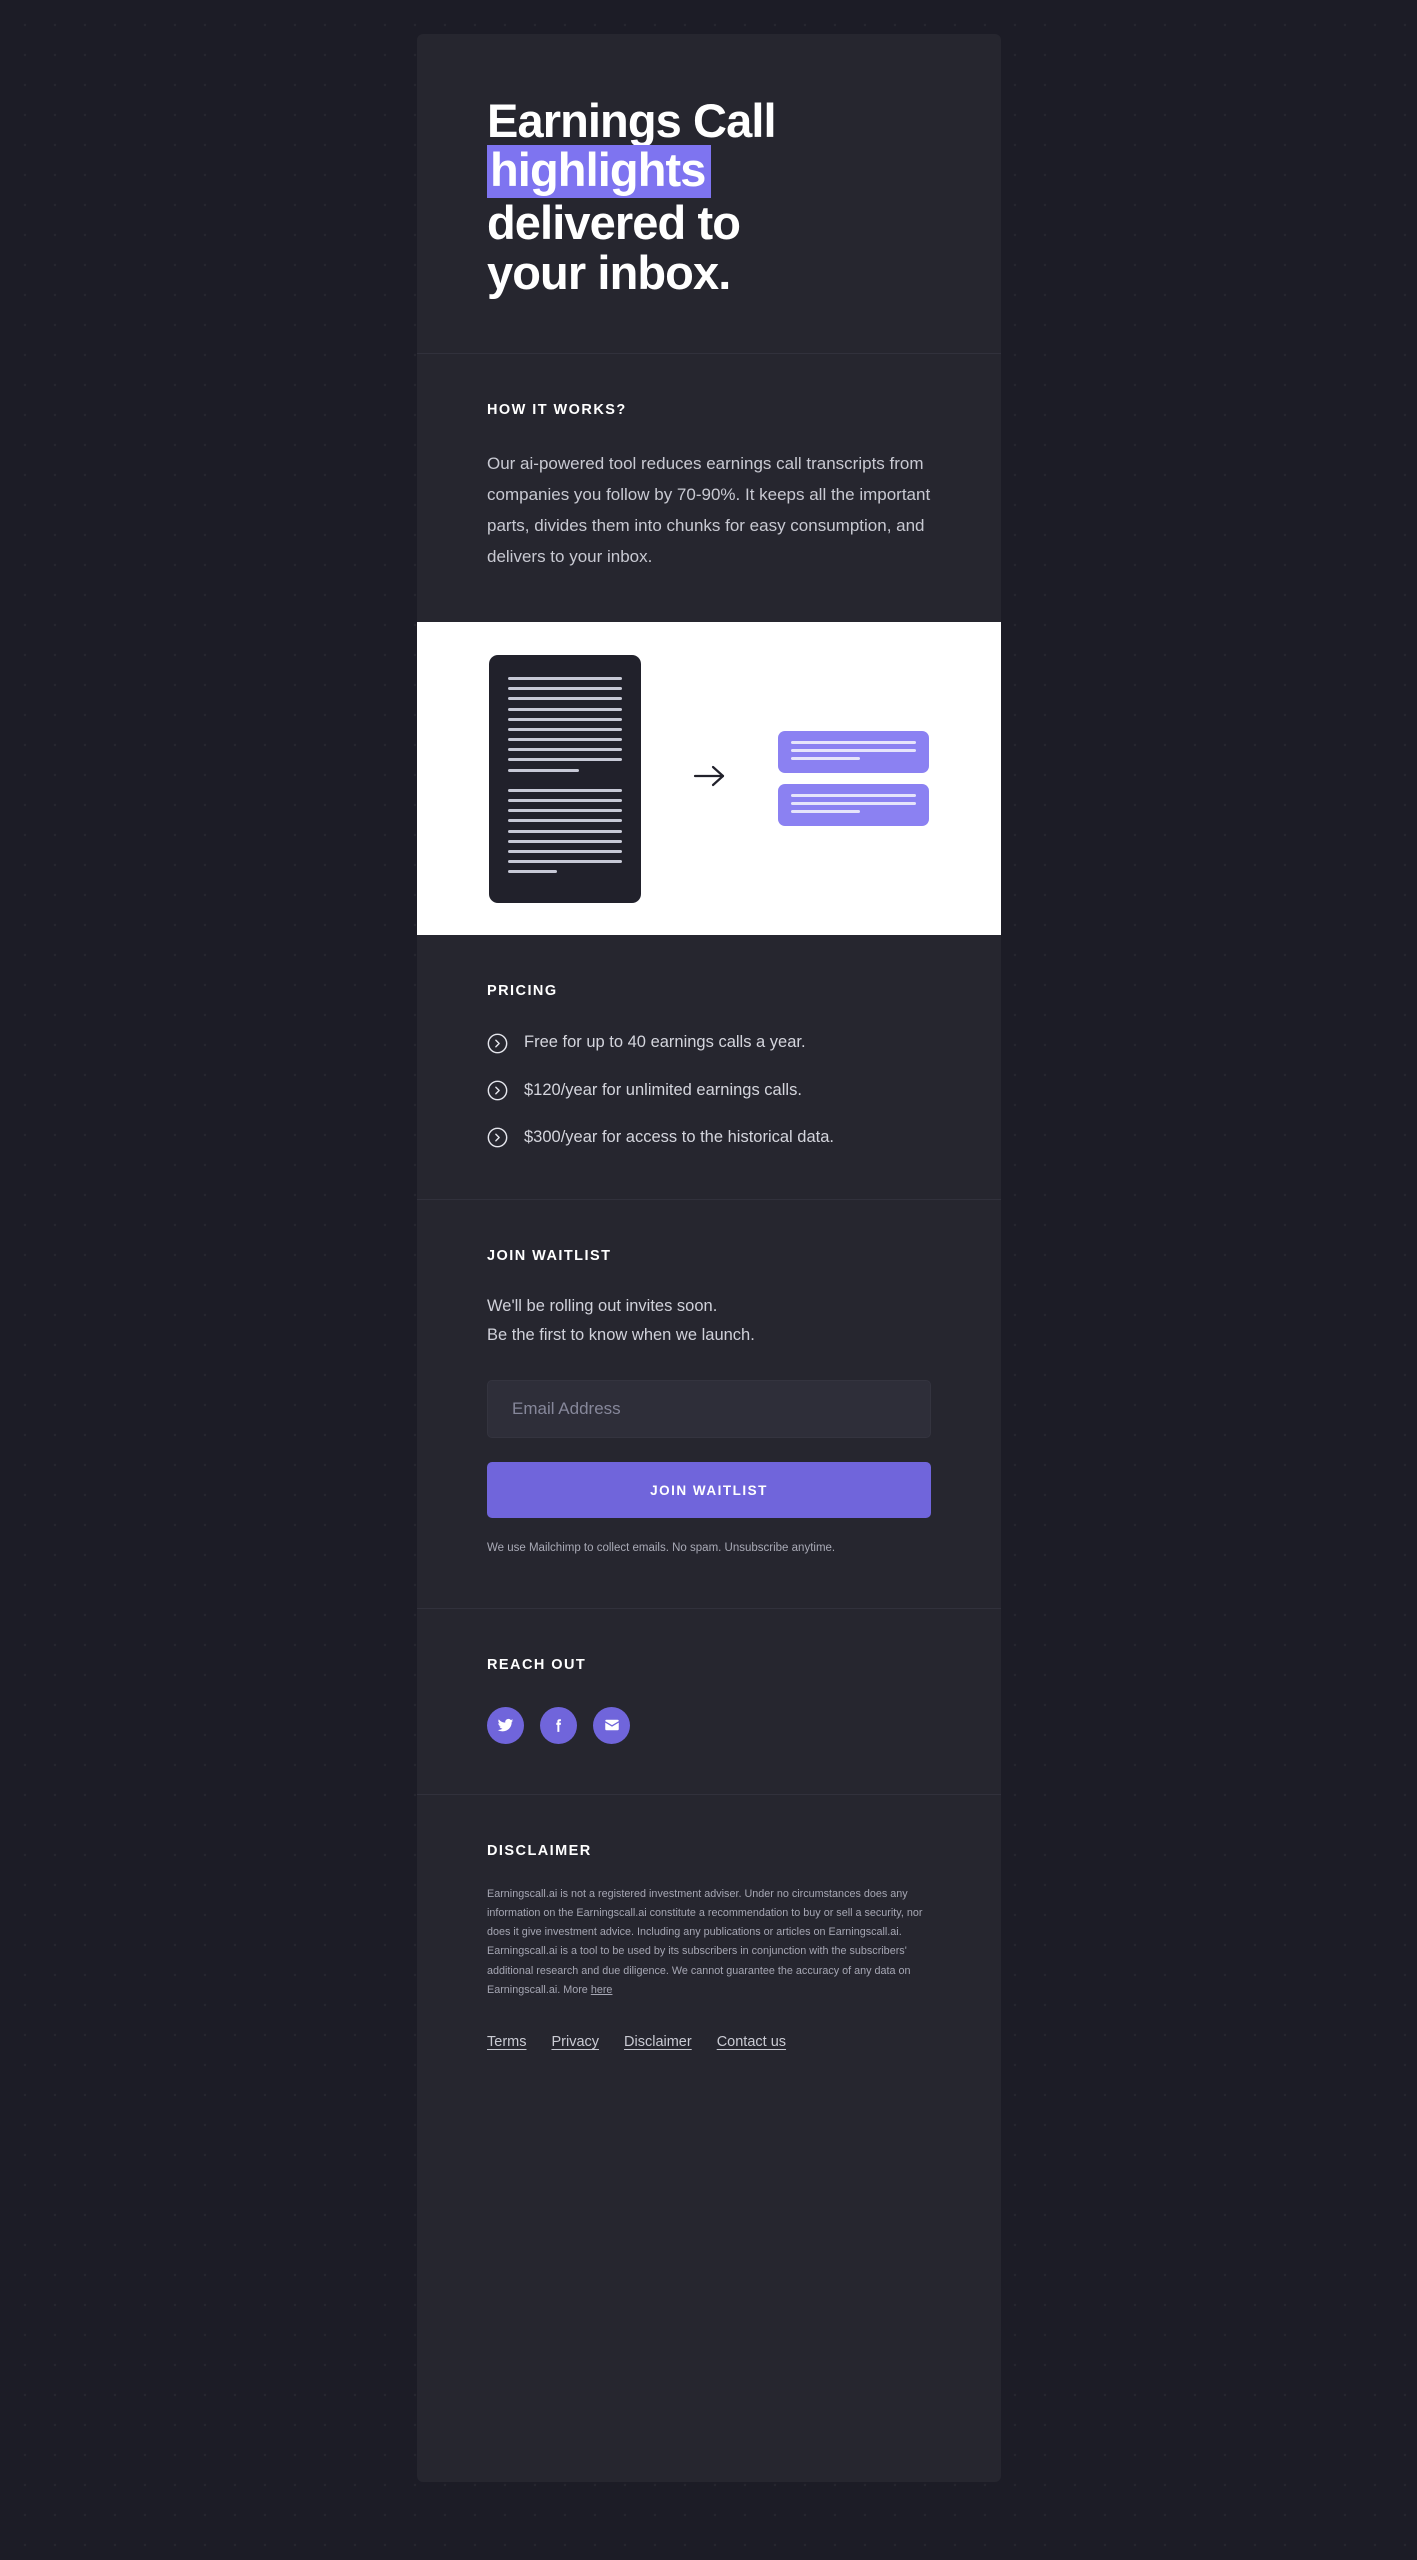  Describe the element at coordinates (557, 410) in the screenshot. I see `how-it-works-eyebrow: HOW IT WORKS?` at that location.